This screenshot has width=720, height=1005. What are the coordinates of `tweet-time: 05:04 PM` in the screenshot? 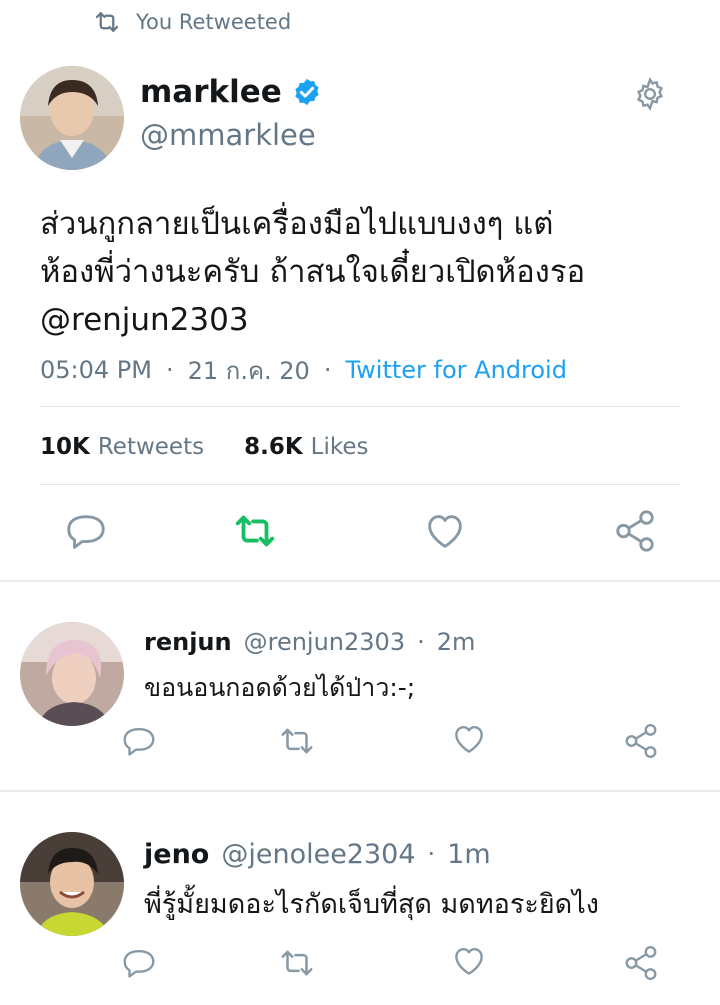 It's located at (96, 370).